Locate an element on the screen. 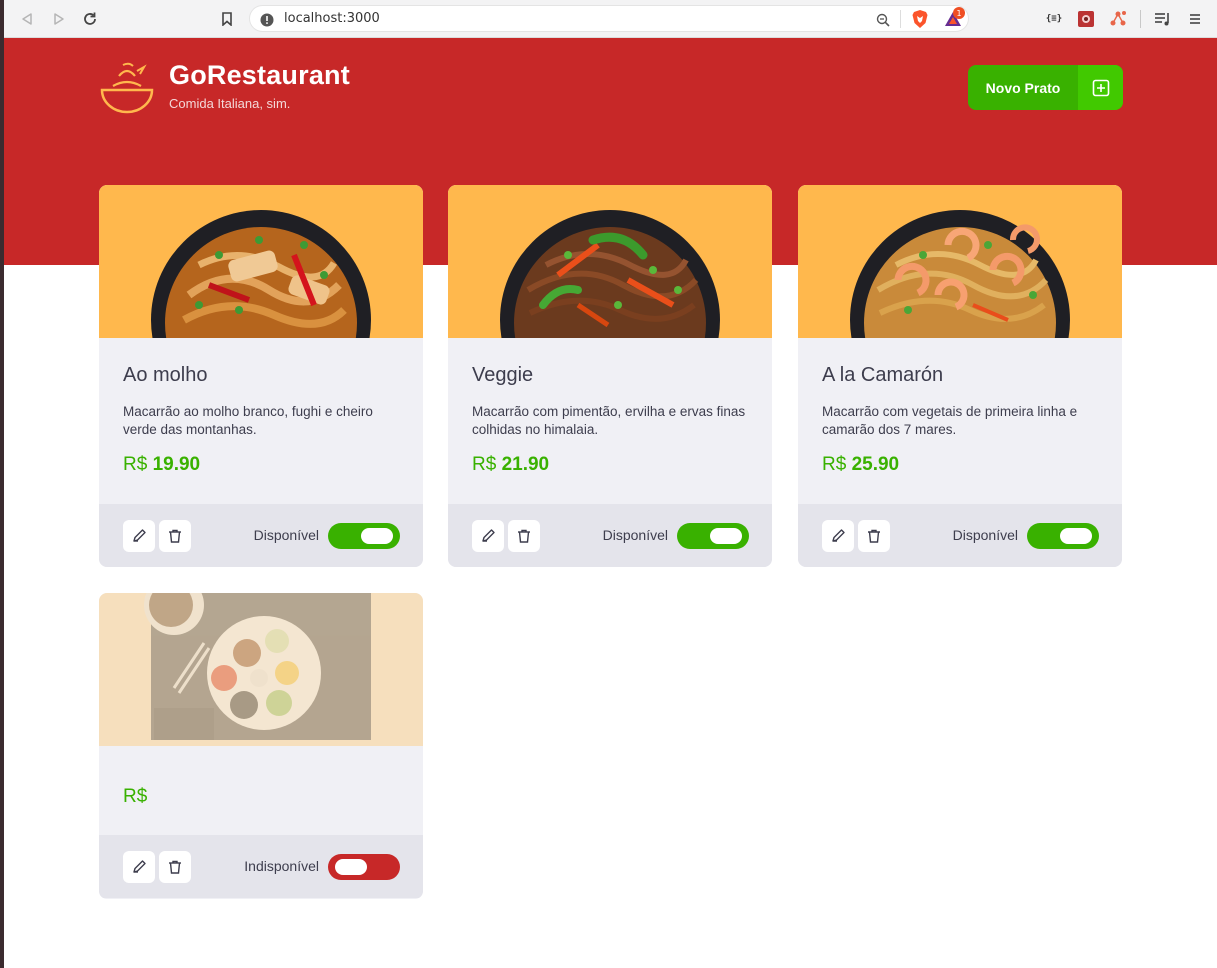 The width and height of the screenshot is (1217, 968). food-price: R$ 19.90 is located at coordinates (161, 465).